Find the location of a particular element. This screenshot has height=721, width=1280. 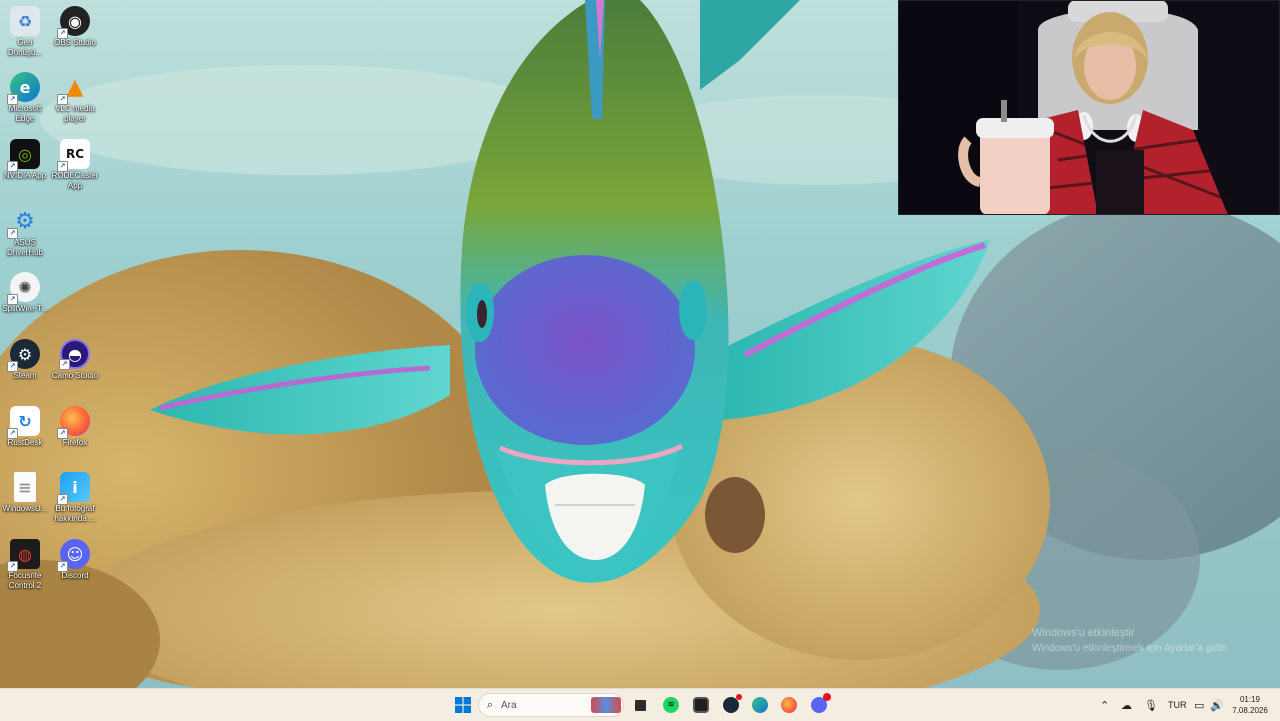

clock-date: 7.08.2026 is located at coordinates (1250, 710).